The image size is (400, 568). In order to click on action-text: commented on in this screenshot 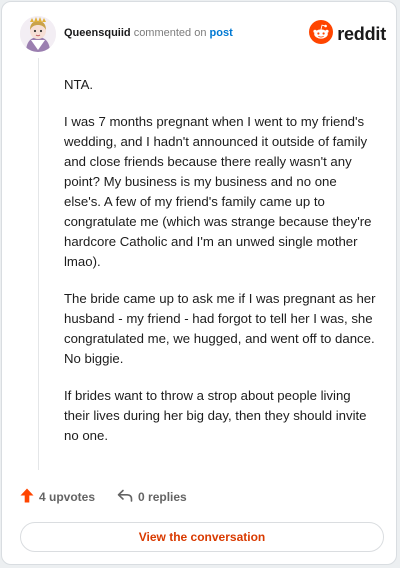, I will do `click(170, 33)`.